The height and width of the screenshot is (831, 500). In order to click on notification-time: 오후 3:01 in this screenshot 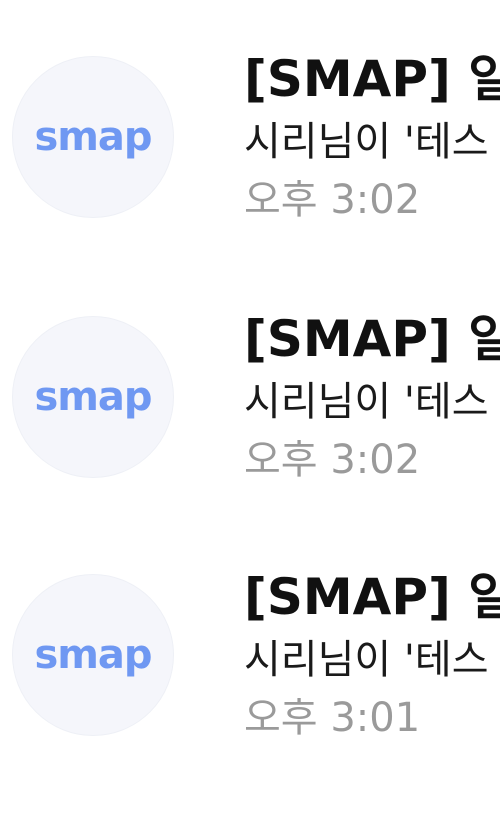, I will do `click(332, 718)`.